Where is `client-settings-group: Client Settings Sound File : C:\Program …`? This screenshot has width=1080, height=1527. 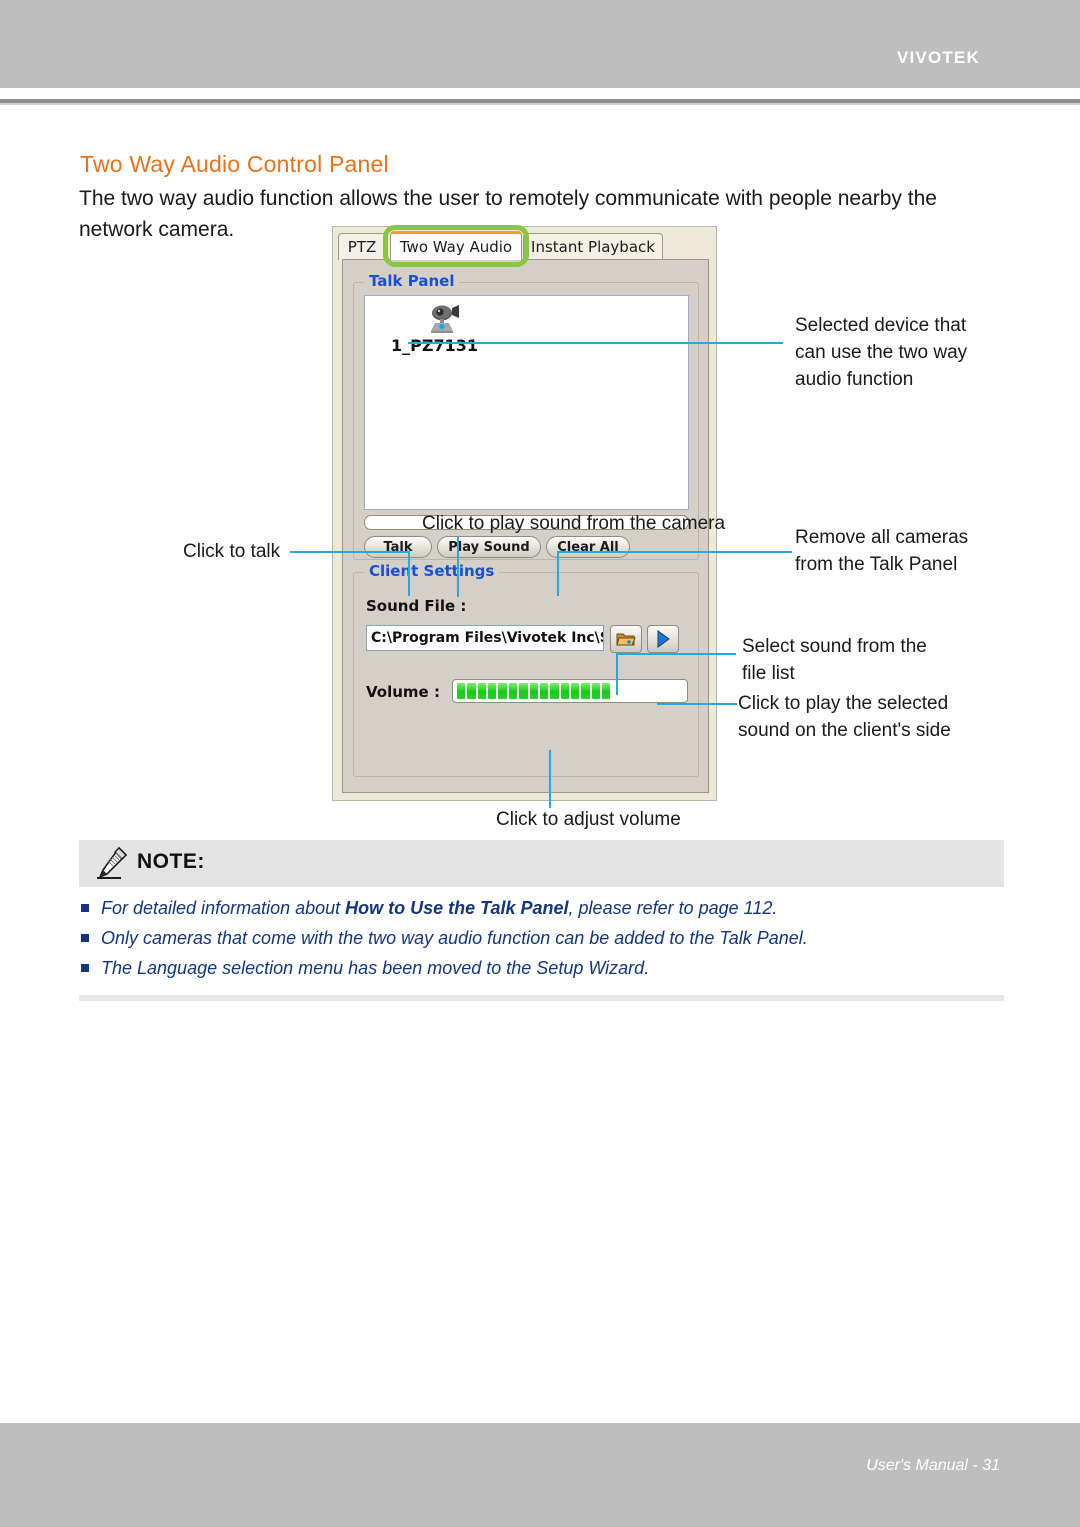 client-settings-group: Client Settings Sound File : C:\Program … is located at coordinates (526, 669).